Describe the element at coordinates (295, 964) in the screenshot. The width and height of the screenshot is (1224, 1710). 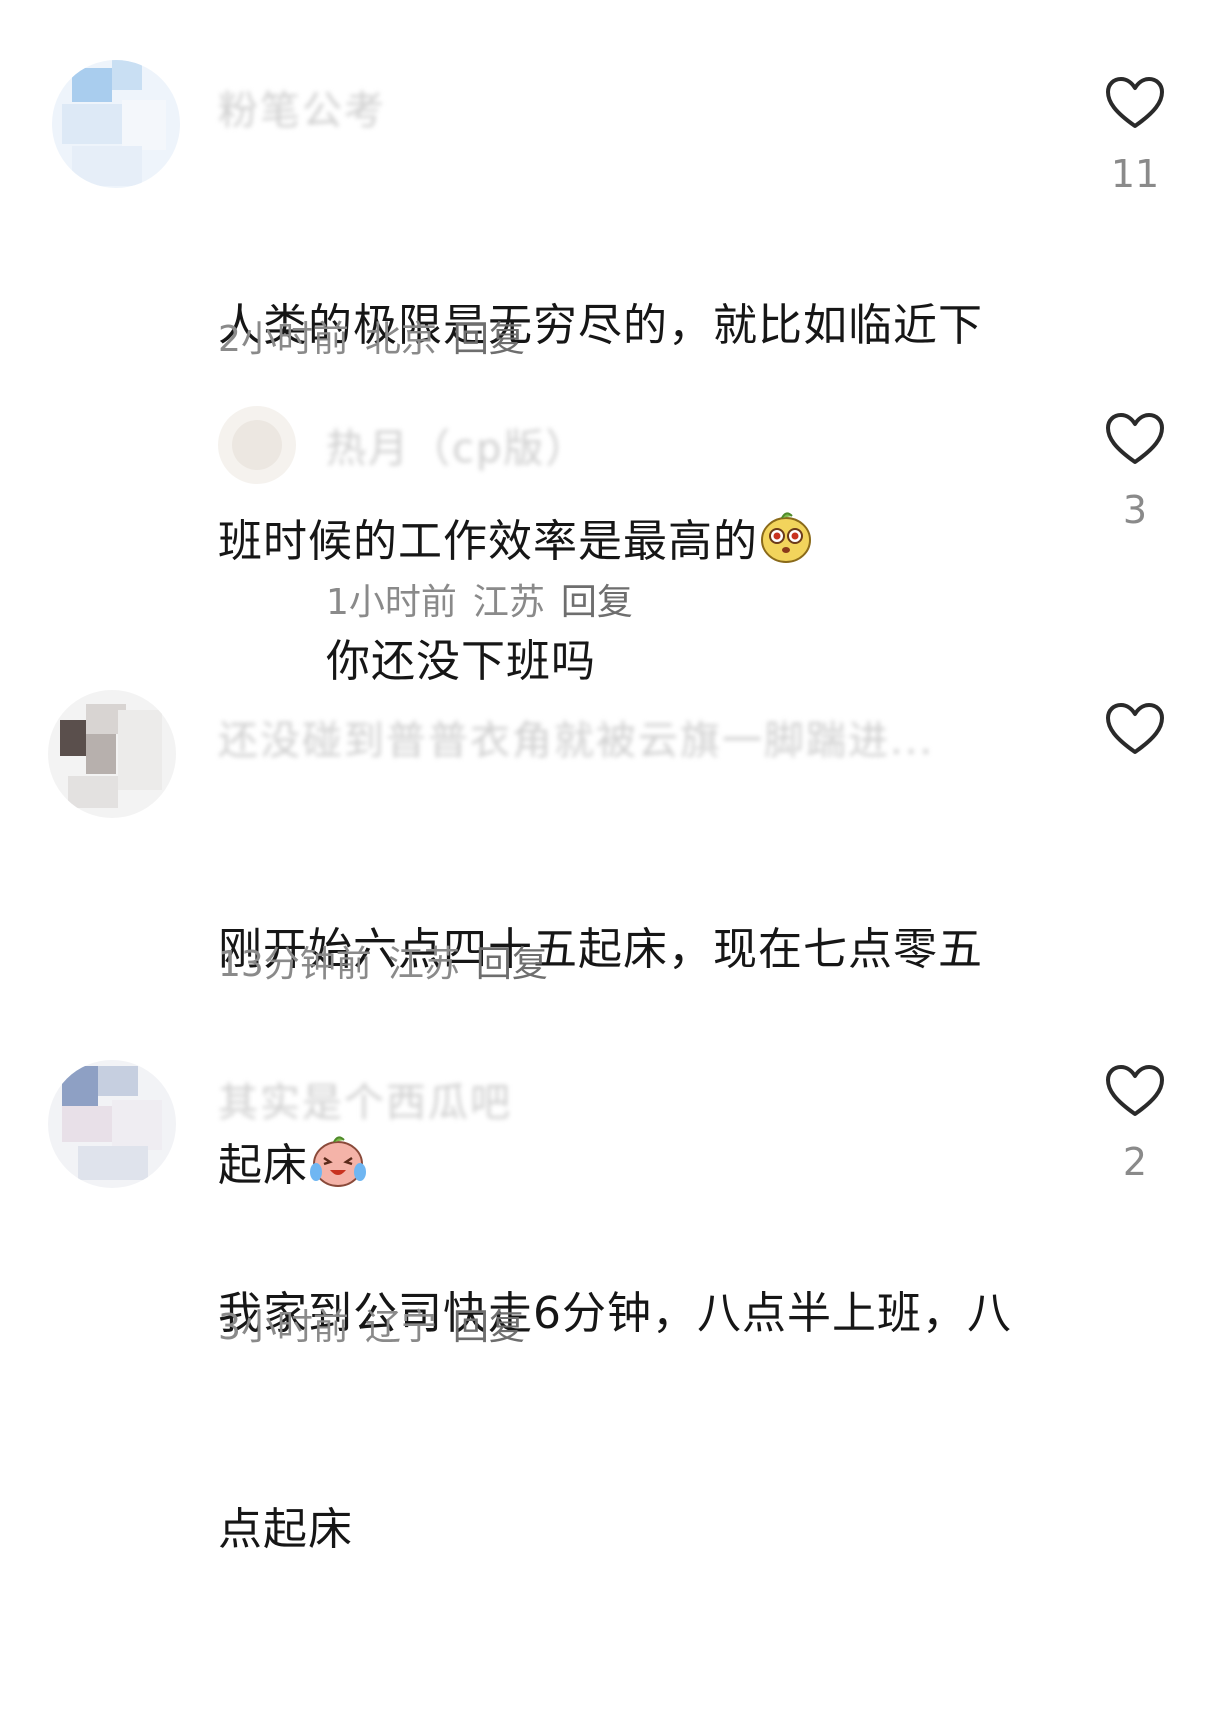
I see `comment-time: 13分钟前` at that location.